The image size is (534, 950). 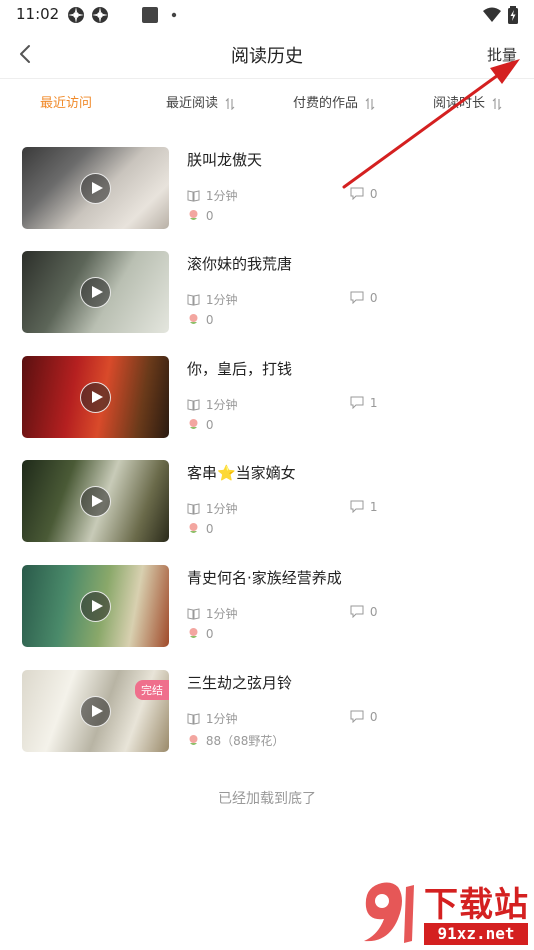 I want to click on tab-label: 最近阅读, so click(x=192, y=103).